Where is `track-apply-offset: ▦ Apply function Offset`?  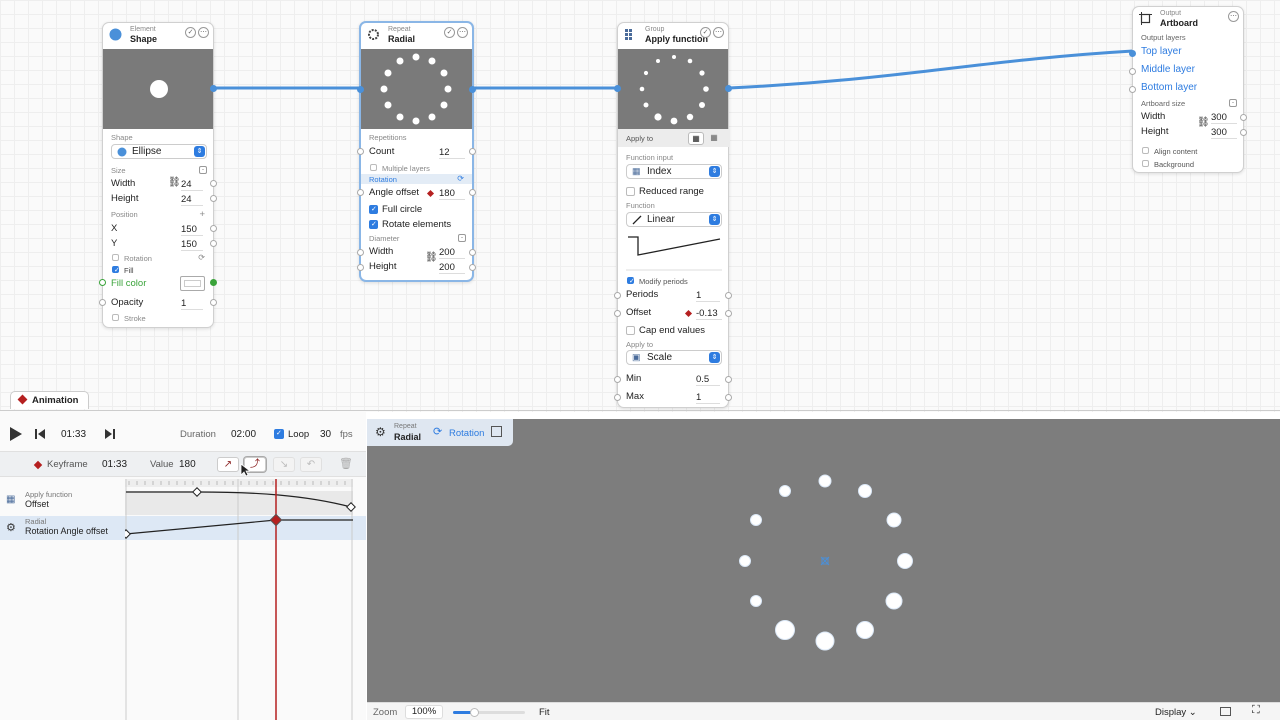 track-apply-offset: ▦ Apply function Offset is located at coordinates (62, 499).